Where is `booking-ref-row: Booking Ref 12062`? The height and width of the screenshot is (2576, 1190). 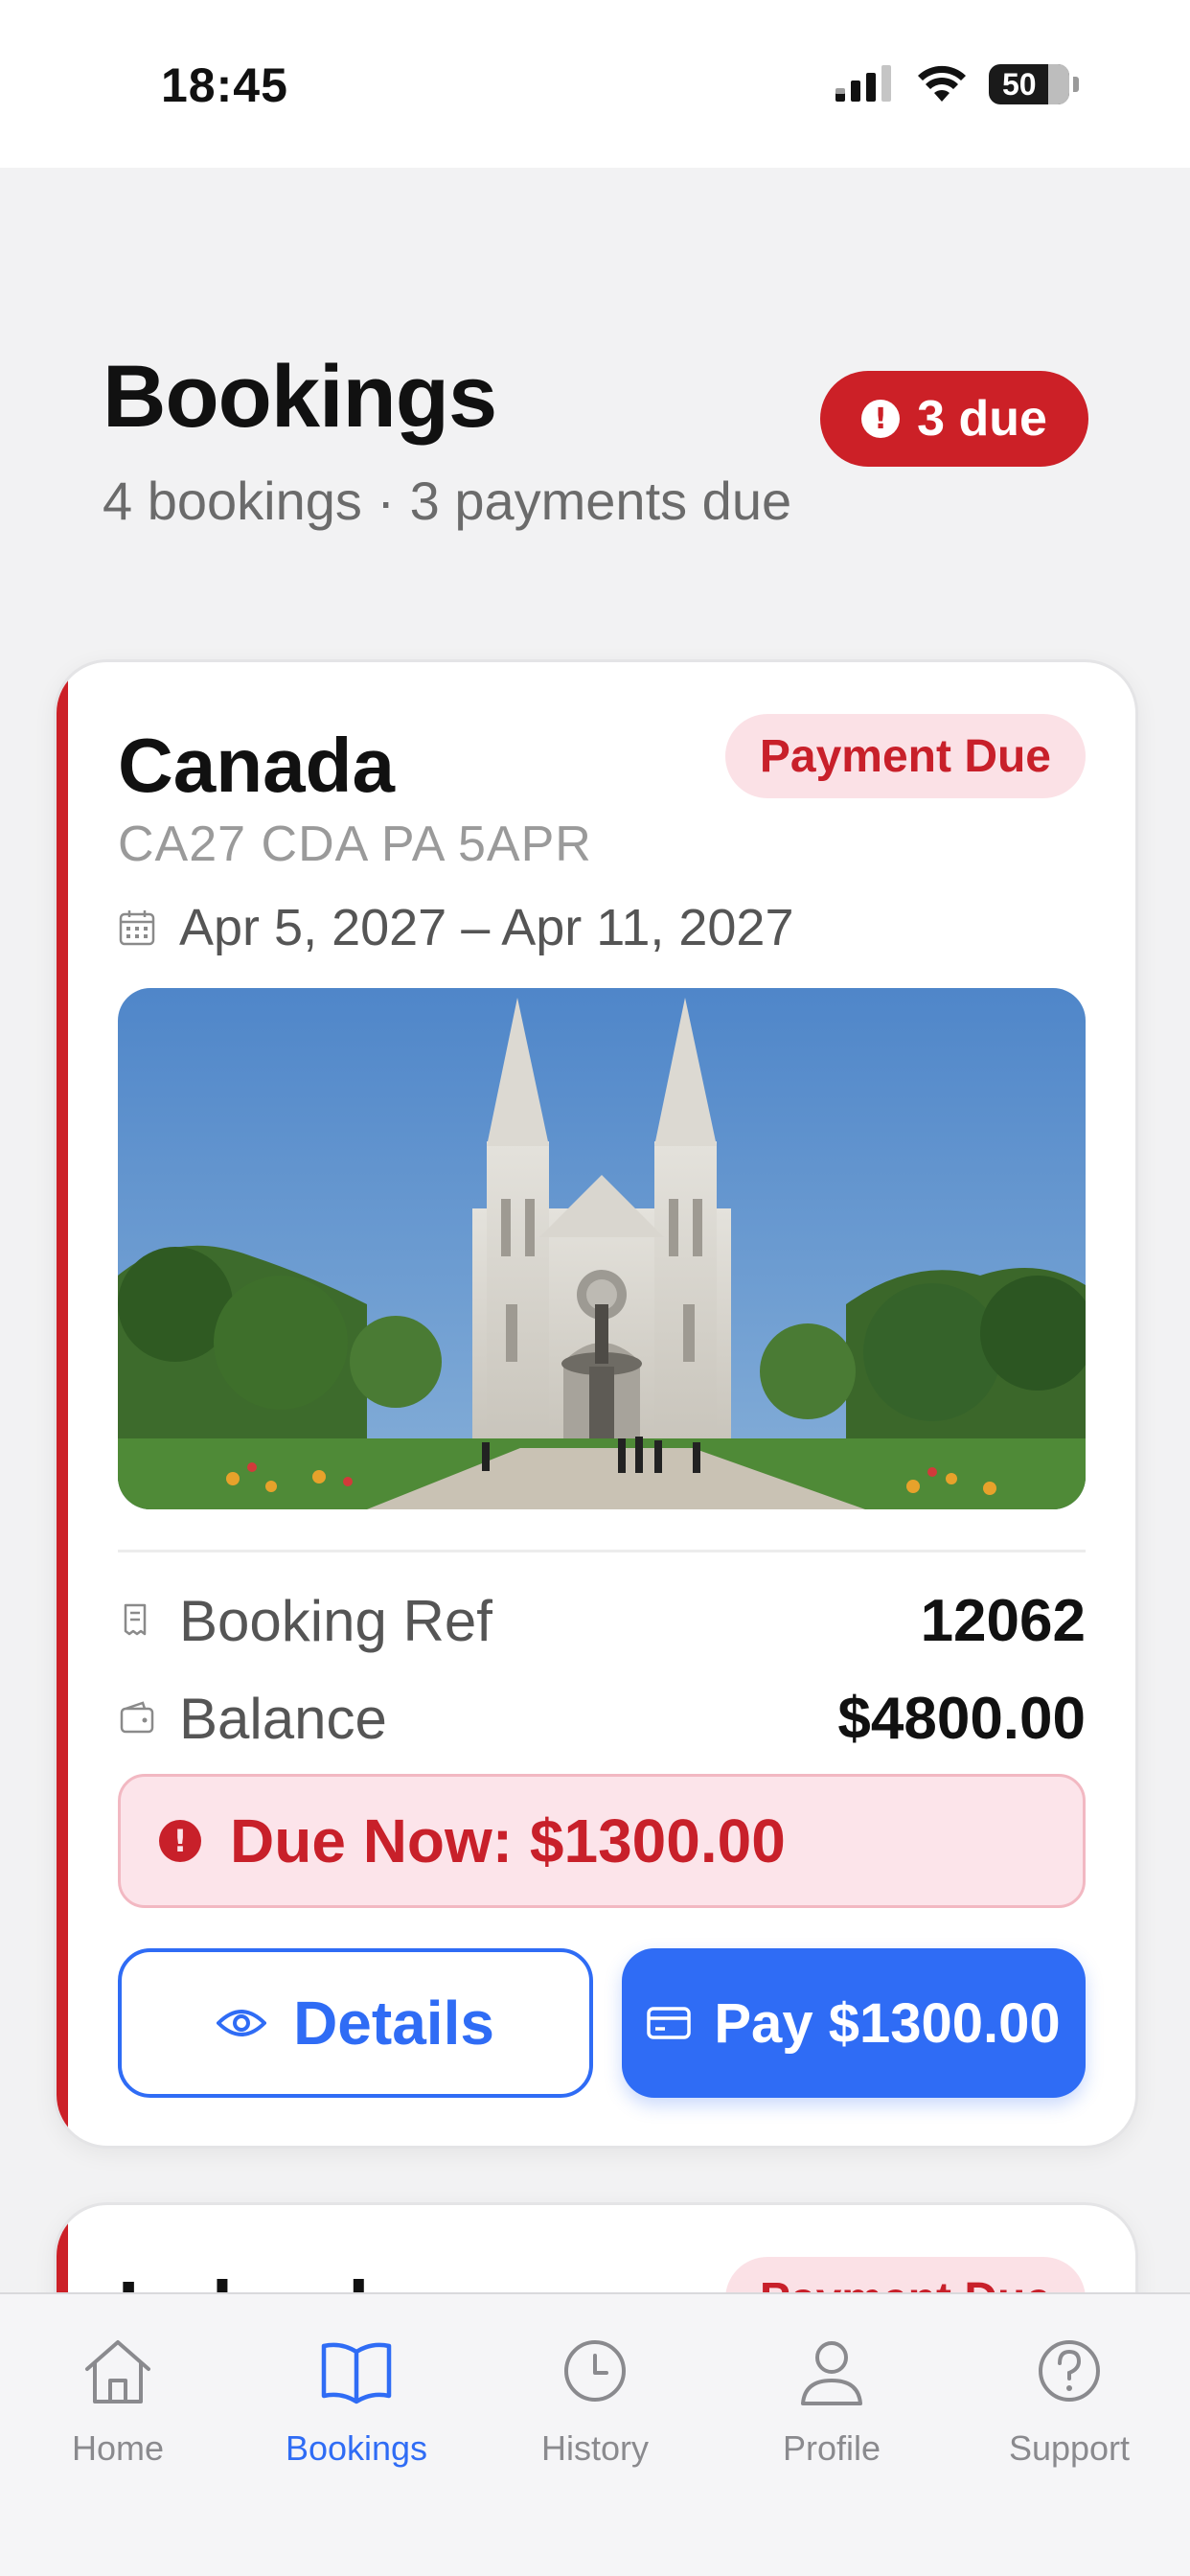 booking-ref-row: Booking Ref 12062 is located at coordinates (602, 1621).